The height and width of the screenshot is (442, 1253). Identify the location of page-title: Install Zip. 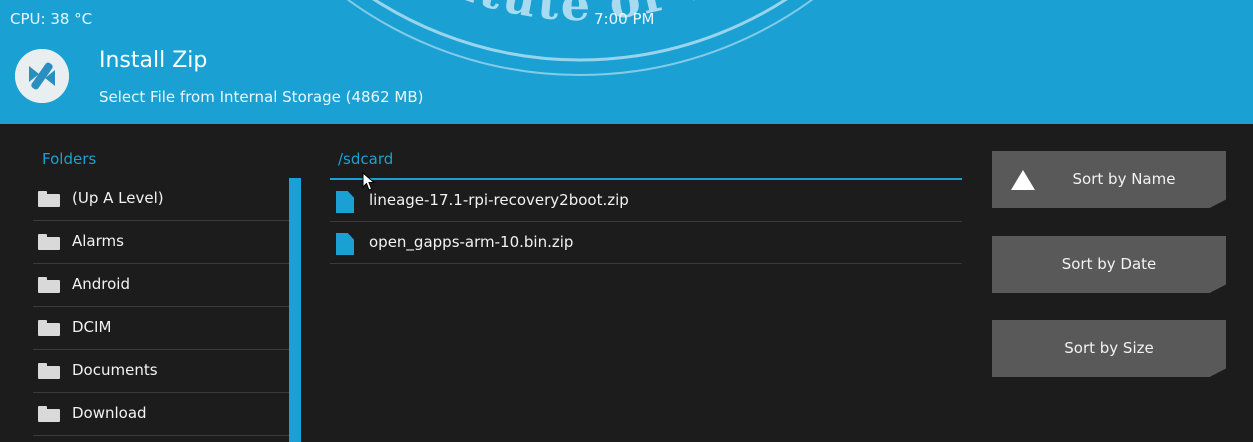
(153, 60).